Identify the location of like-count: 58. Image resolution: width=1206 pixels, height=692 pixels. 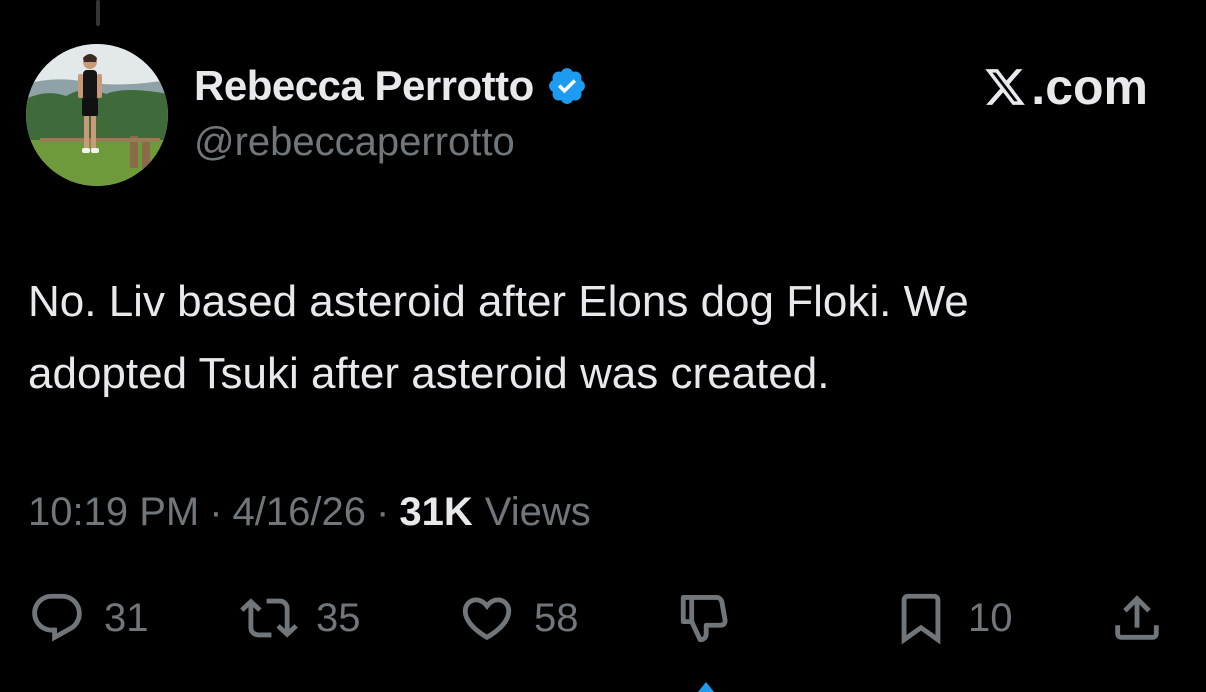
(556, 617).